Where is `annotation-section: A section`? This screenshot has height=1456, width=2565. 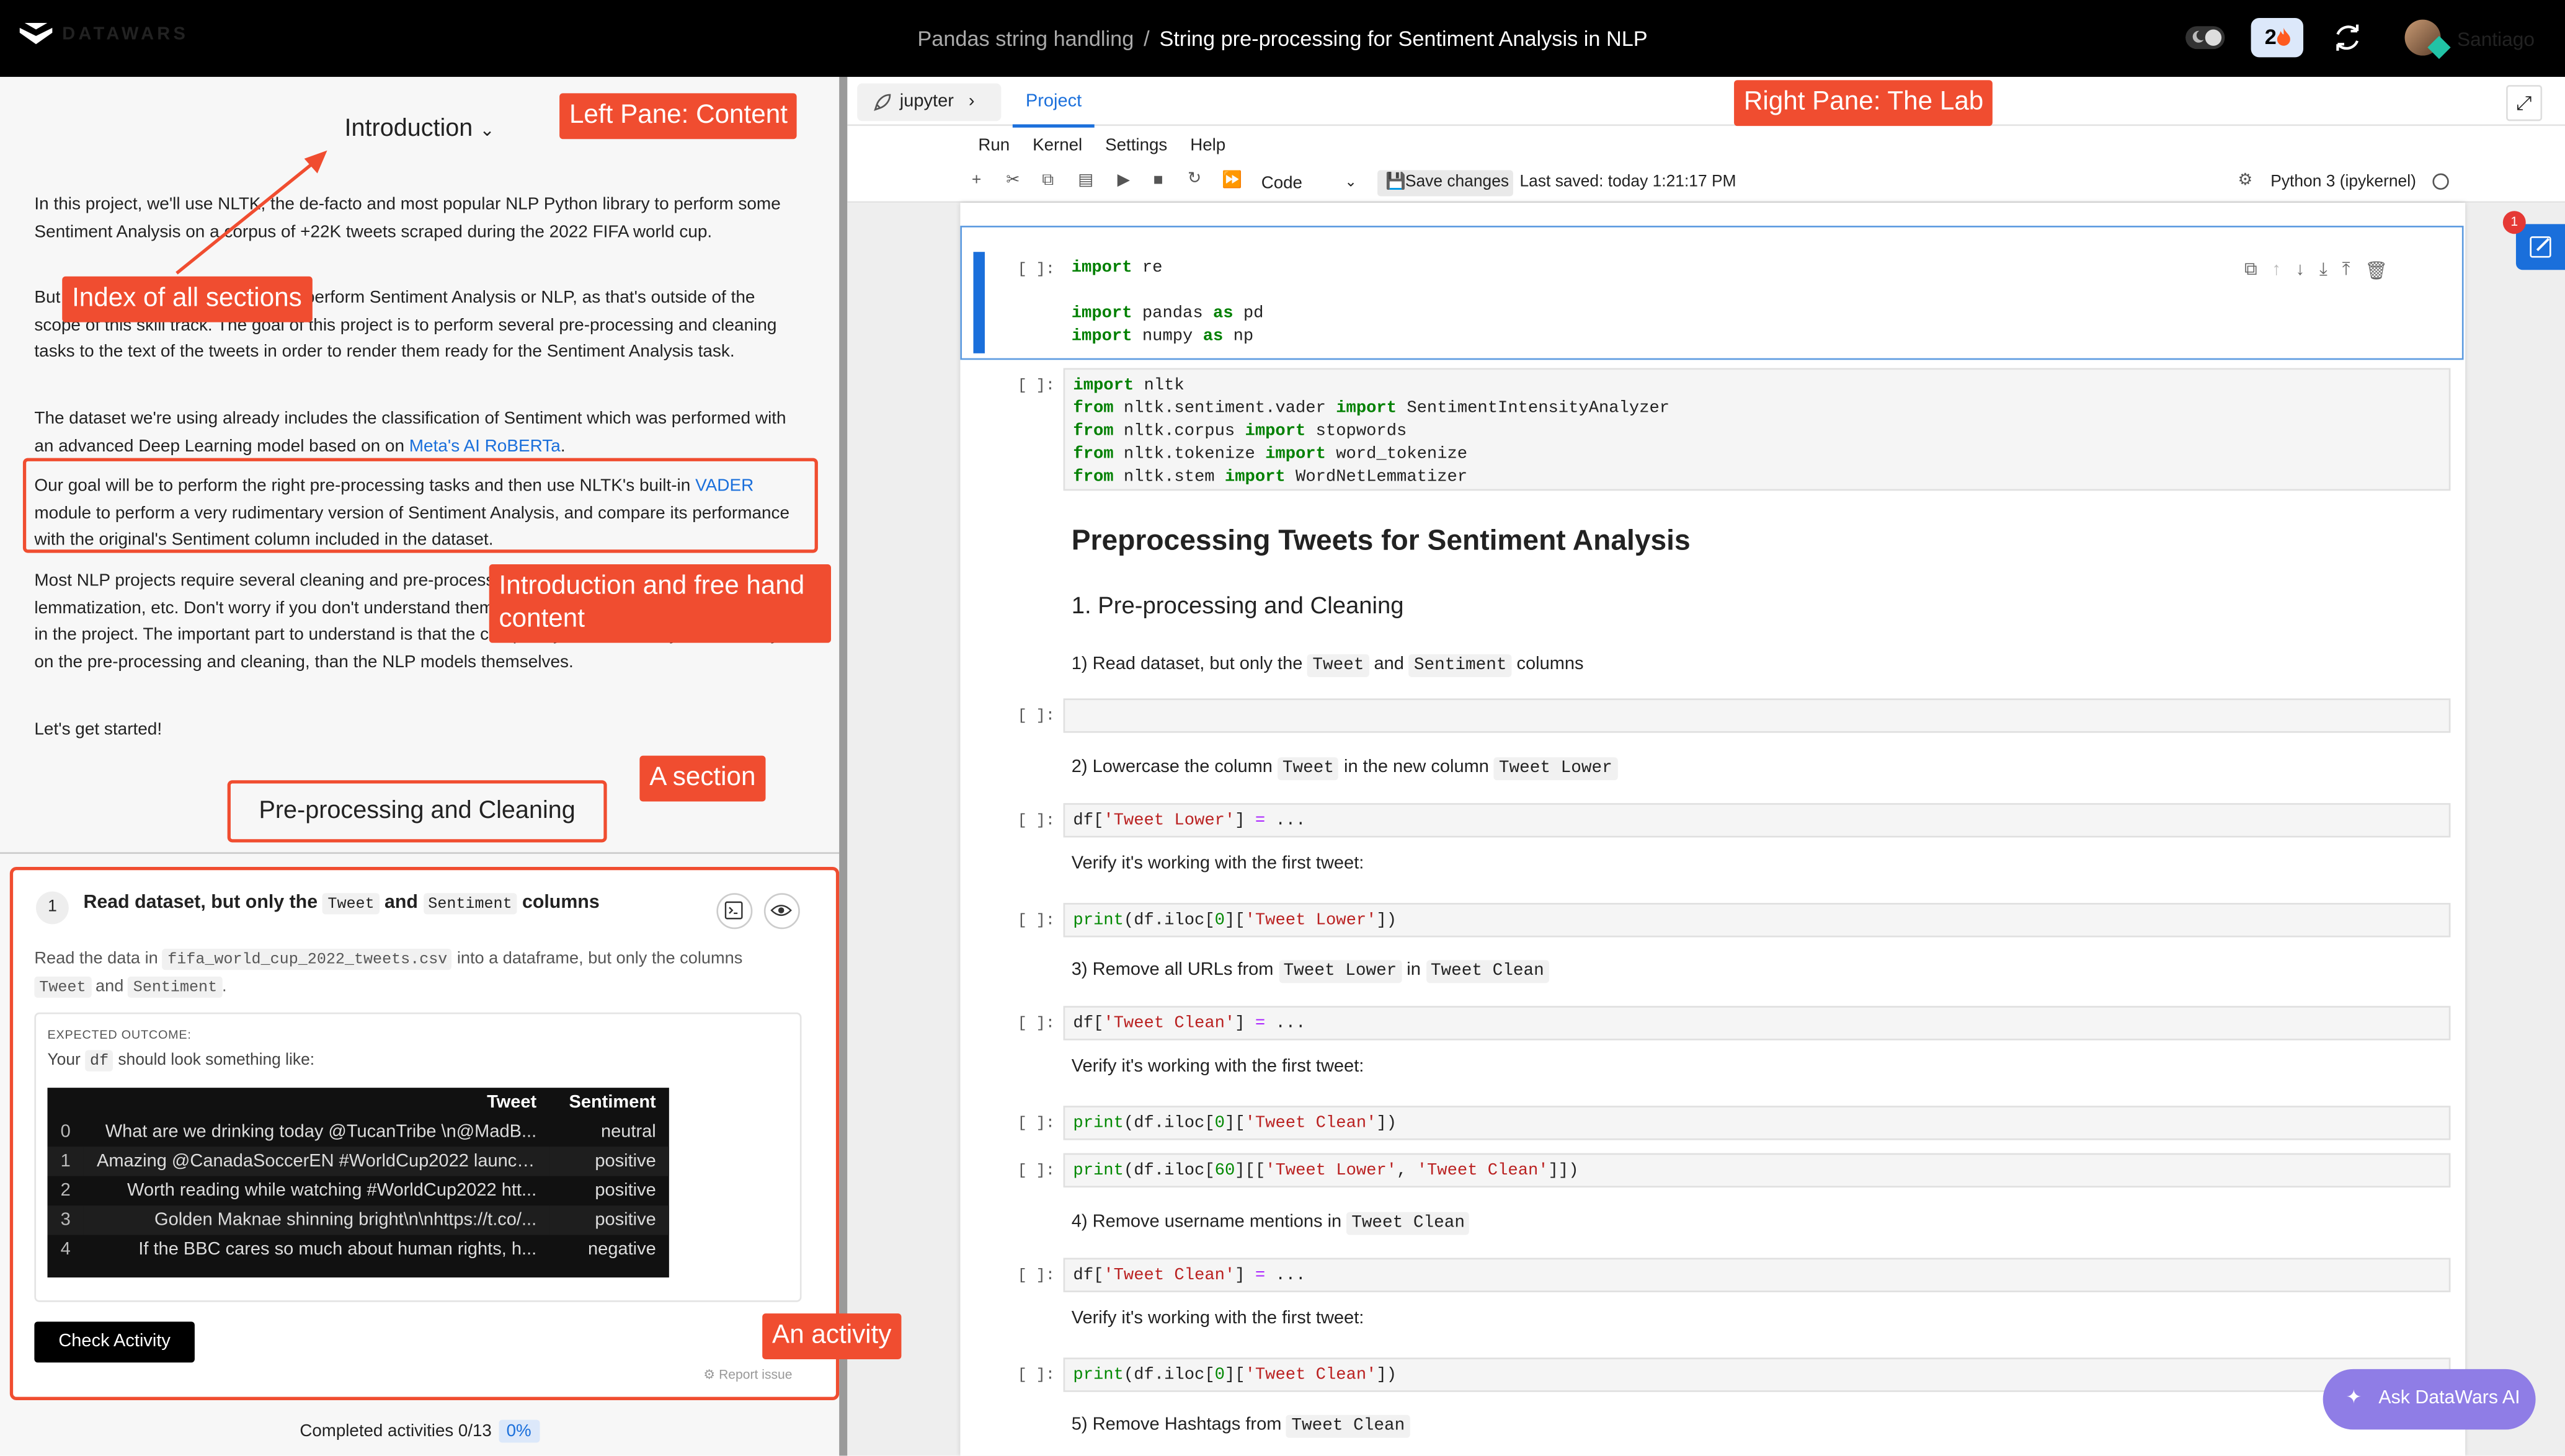
annotation-section: A section is located at coordinates (702, 778).